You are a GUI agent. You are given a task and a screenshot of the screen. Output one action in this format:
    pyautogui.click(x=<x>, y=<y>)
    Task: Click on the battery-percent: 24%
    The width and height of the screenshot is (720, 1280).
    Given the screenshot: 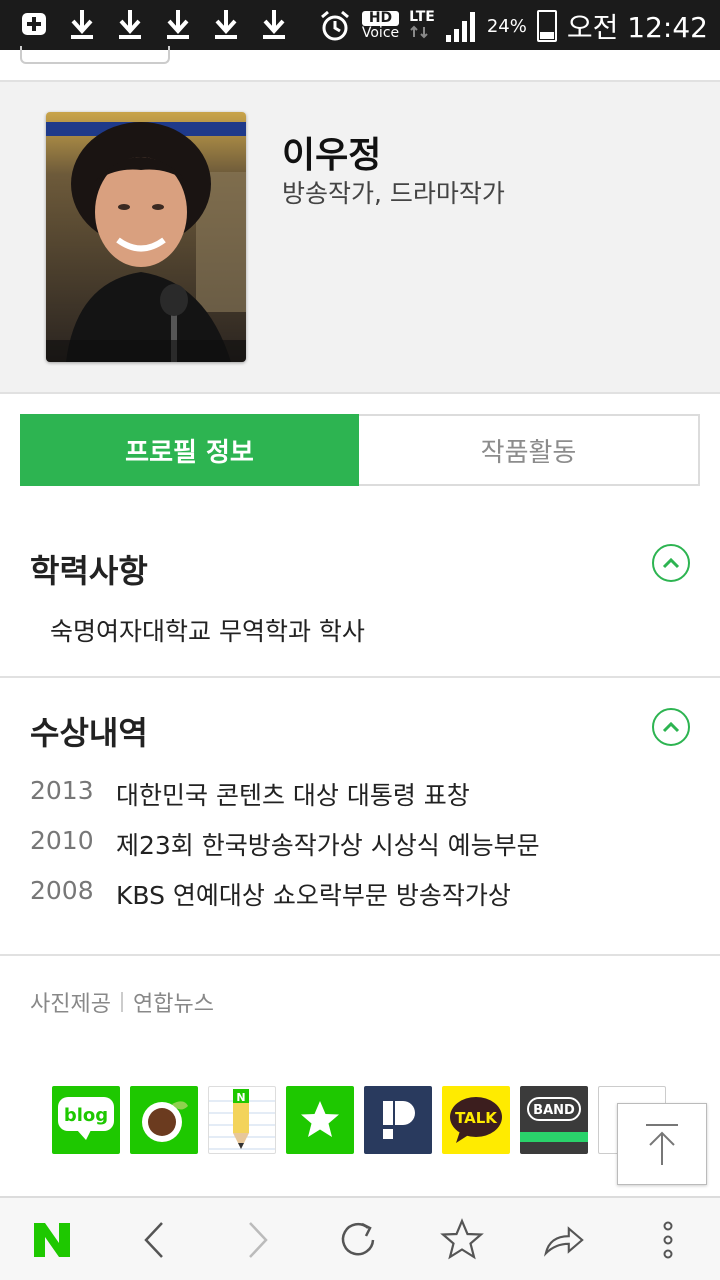 What is the action you would take?
    pyautogui.click(x=506, y=26)
    